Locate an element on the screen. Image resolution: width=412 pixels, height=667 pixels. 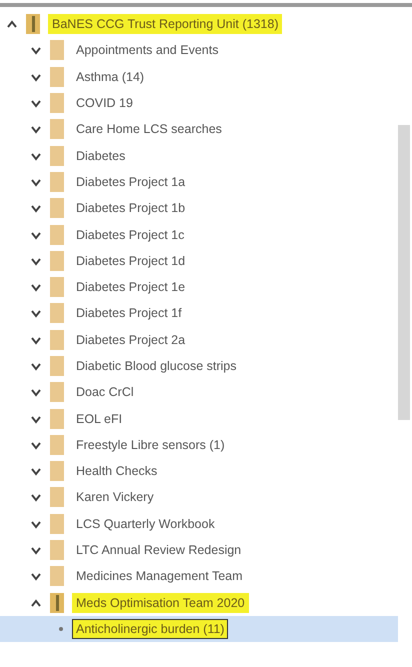
tree-item: Diabetes Project 1d is located at coordinates (131, 260).